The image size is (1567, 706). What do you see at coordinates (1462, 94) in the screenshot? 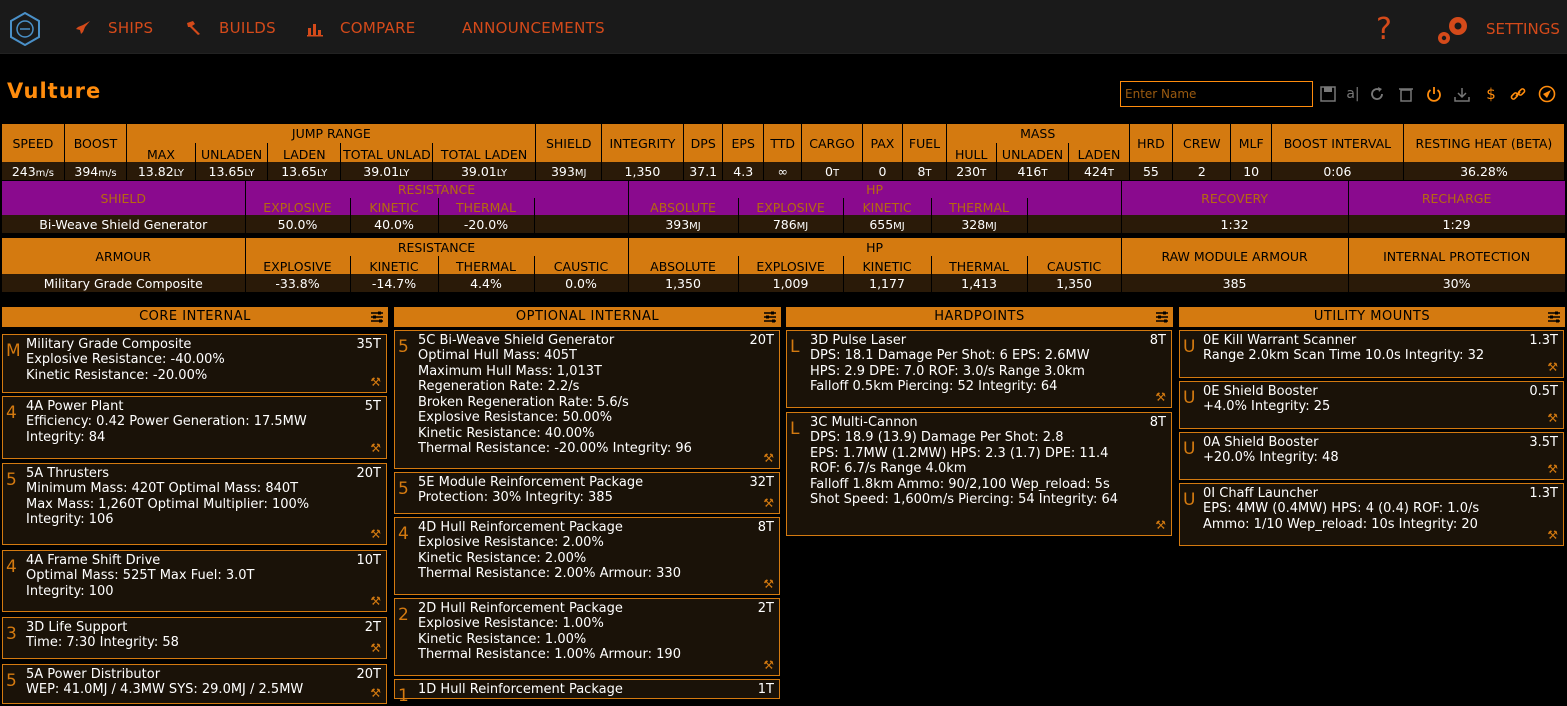
I see `download-icon` at bounding box center [1462, 94].